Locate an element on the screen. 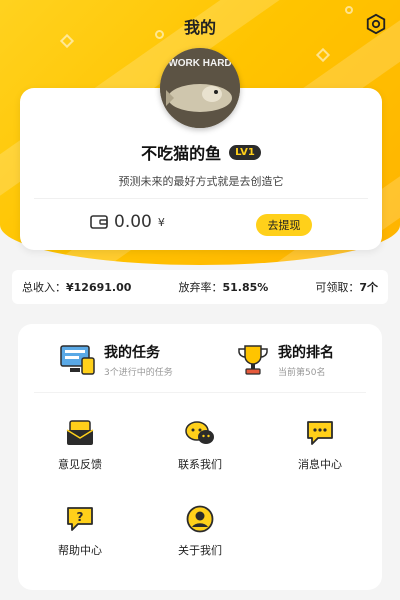  income-stat: 总收入：¥12691.00 is located at coordinates (76, 287).